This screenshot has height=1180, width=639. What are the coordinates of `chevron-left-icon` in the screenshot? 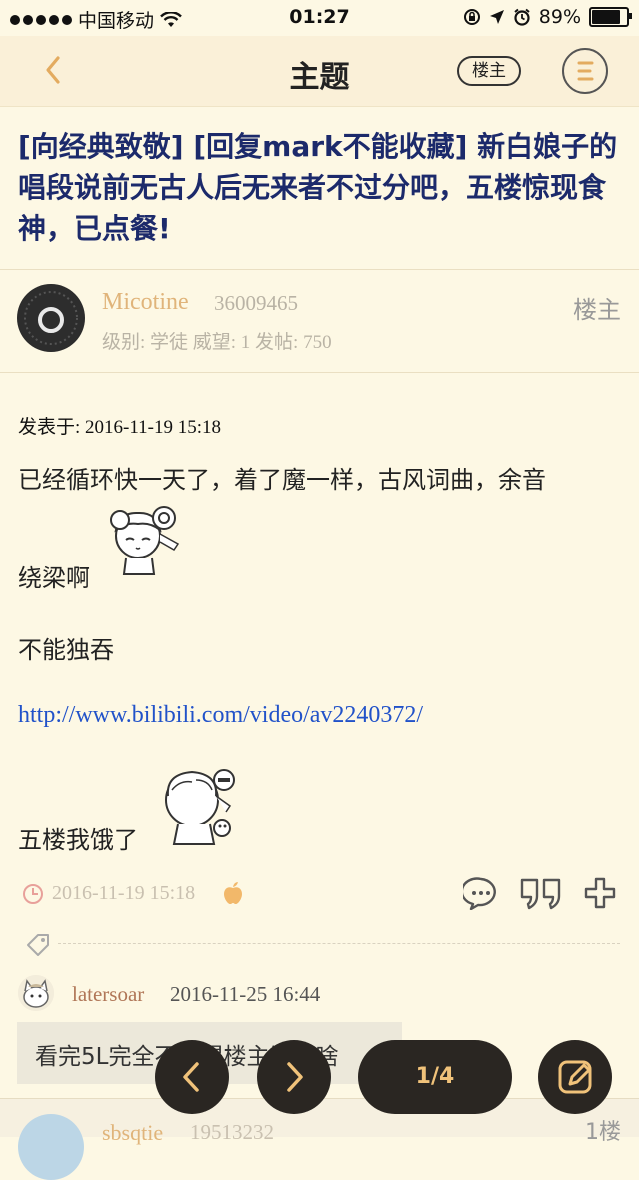 It's located at (191, 1077).